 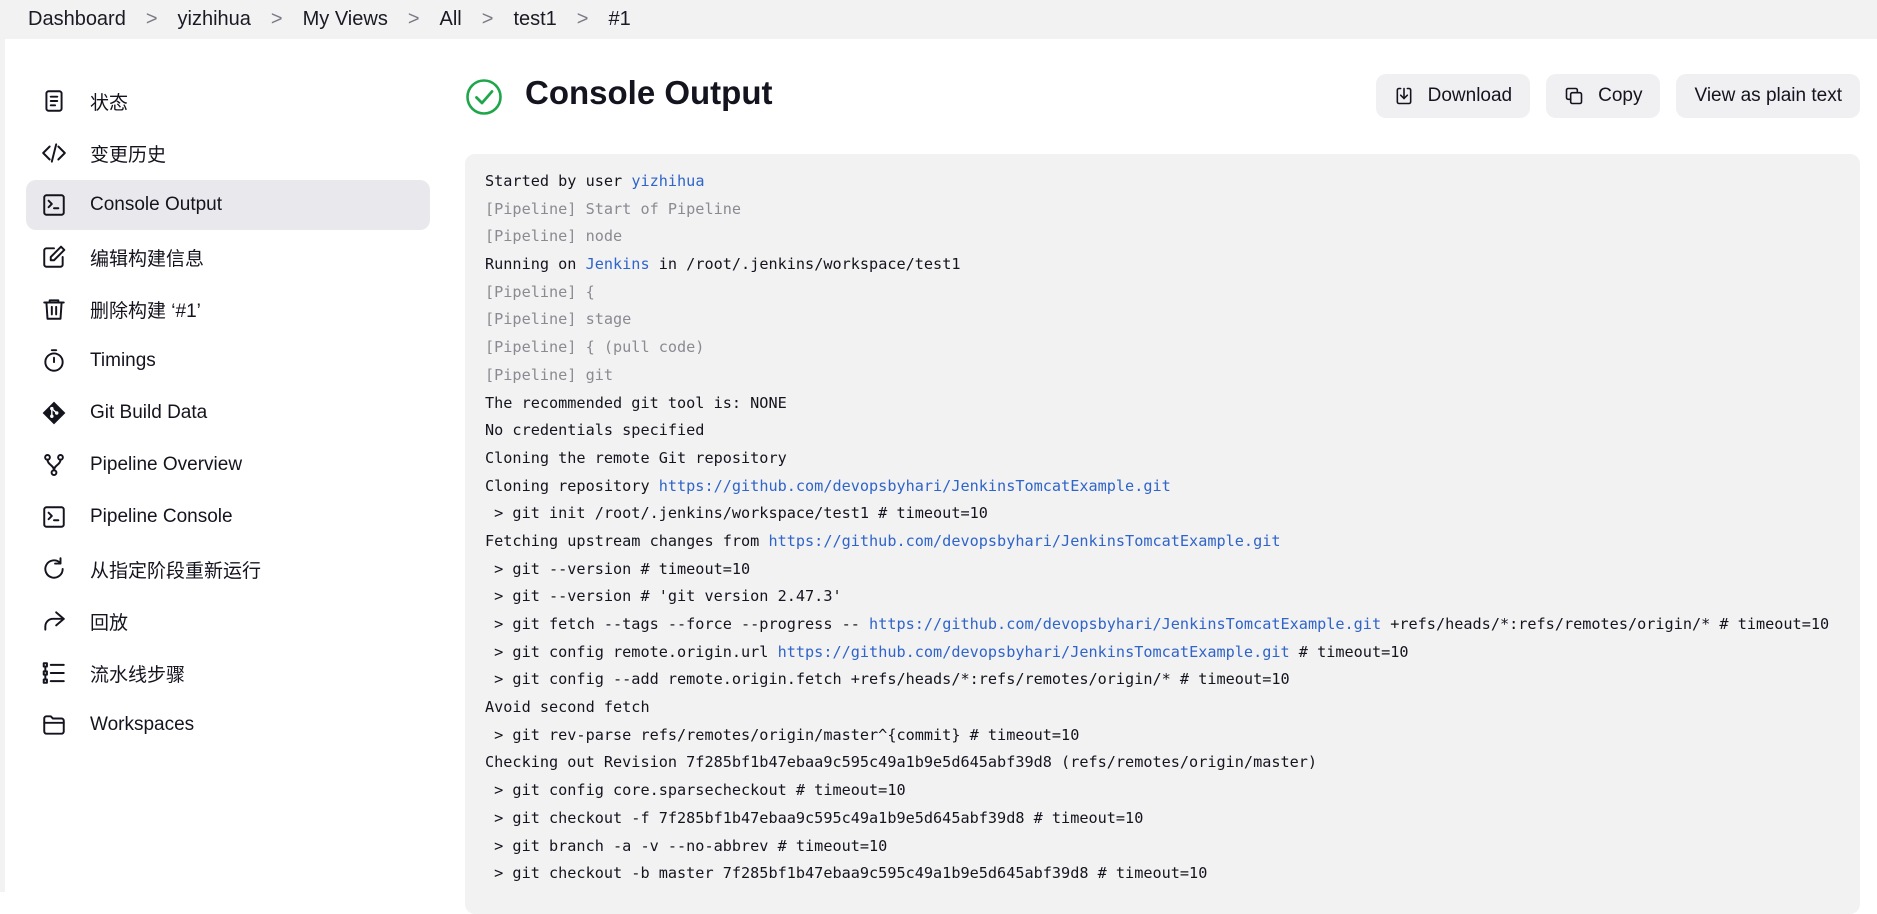 What do you see at coordinates (228, 101) in the screenshot?
I see `sidebar-item-status: 状态` at bounding box center [228, 101].